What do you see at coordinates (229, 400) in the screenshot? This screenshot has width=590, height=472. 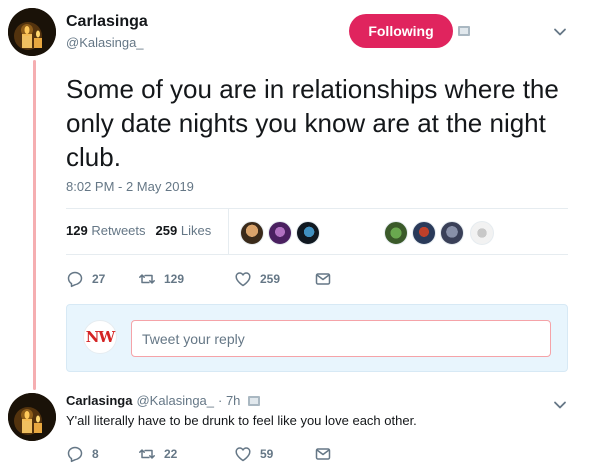 I see `reply-time: · 7h` at bounding box center [229, 400].